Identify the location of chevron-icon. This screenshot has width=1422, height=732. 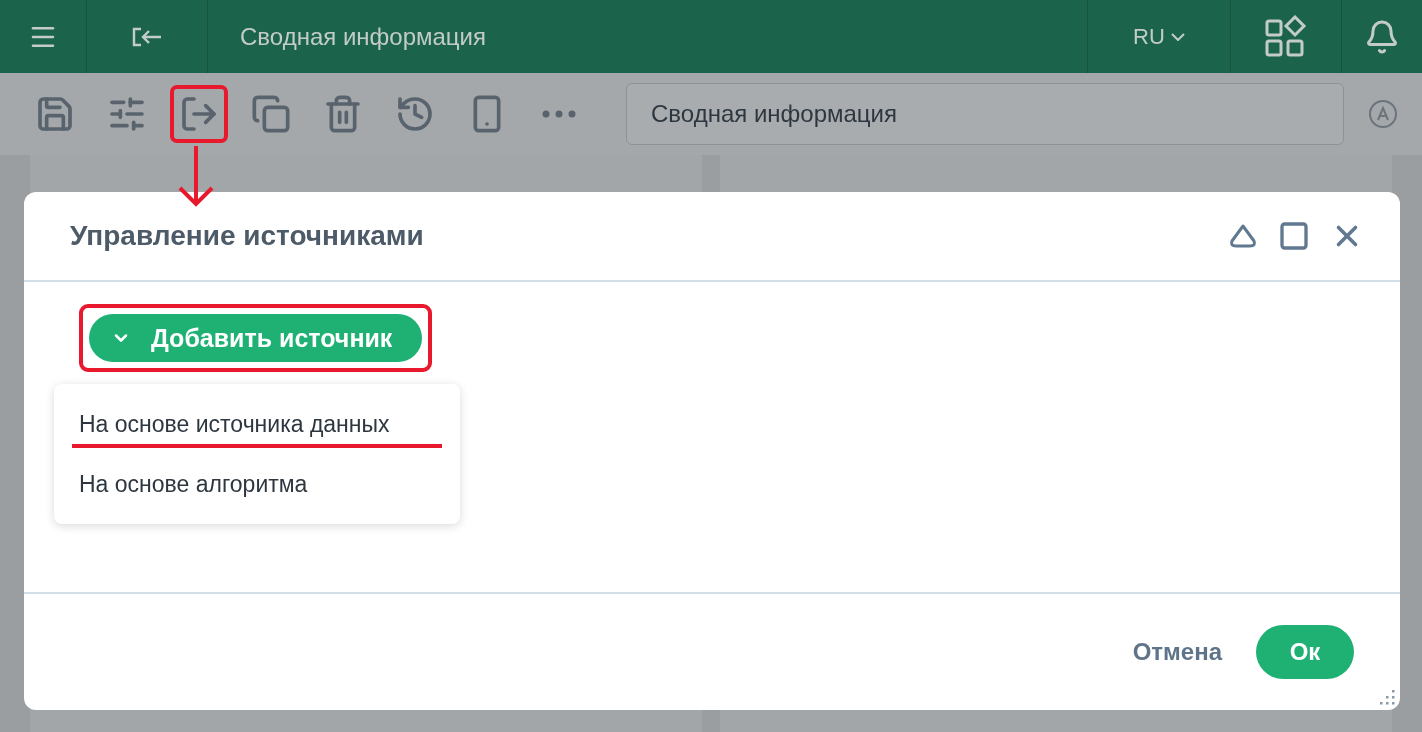
(1177, 36).